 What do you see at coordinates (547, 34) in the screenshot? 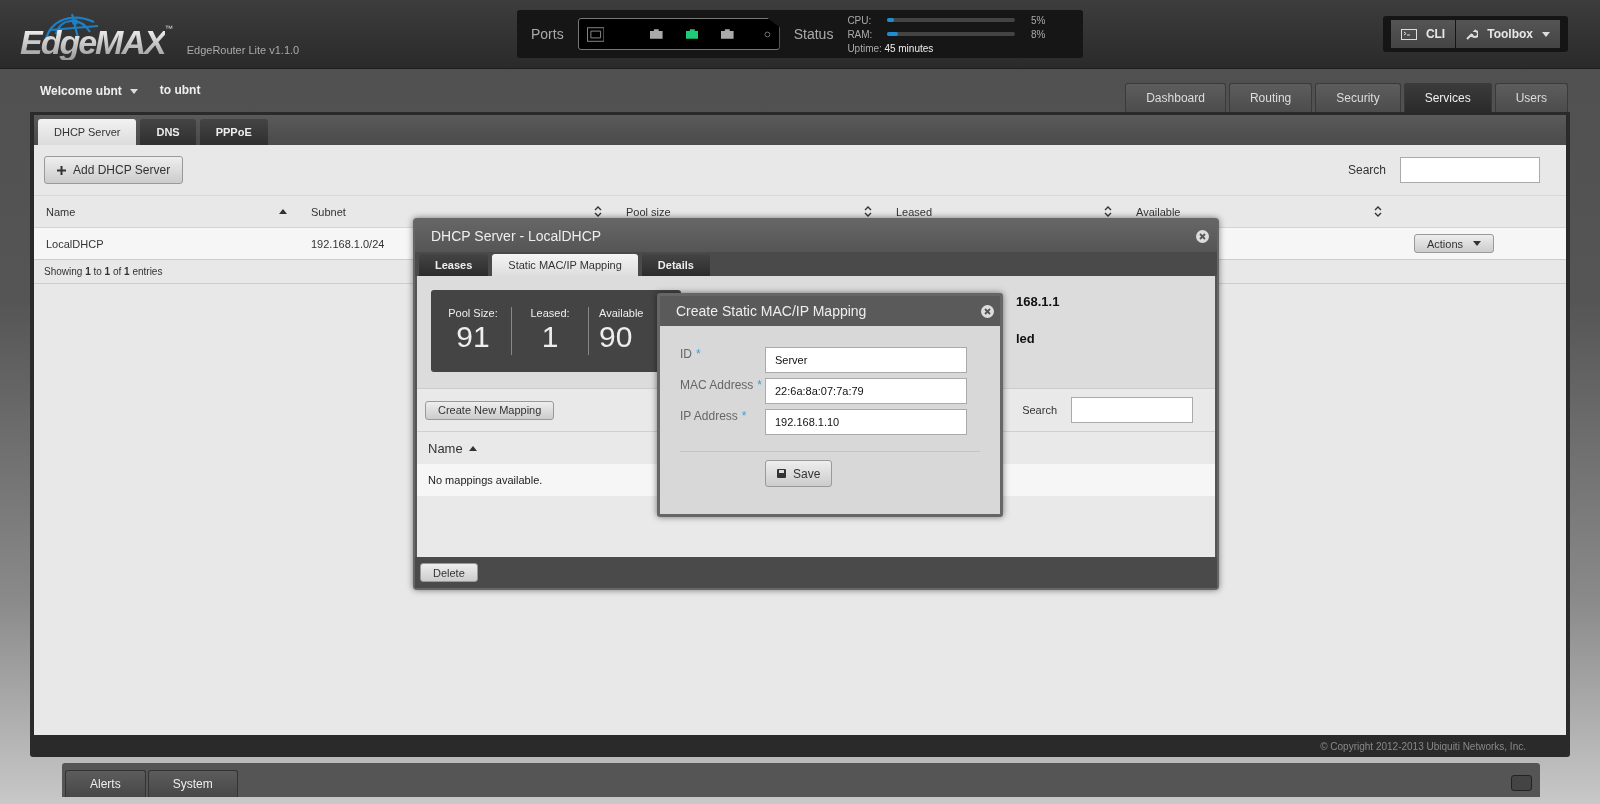
I see `ports-label: Ports` at bounding box center [547, 34].